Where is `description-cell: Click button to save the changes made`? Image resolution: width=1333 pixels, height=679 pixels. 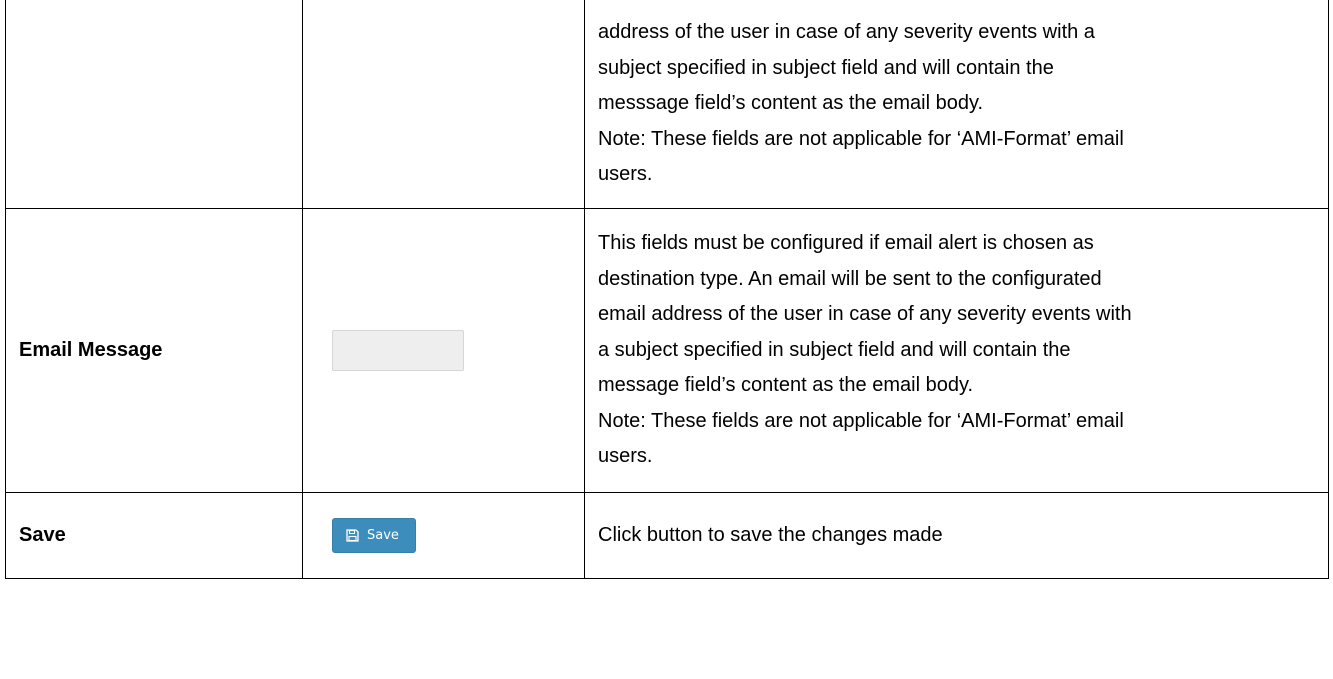
description-cell: Click button to save the changes made is located at coordinates (956, 535).